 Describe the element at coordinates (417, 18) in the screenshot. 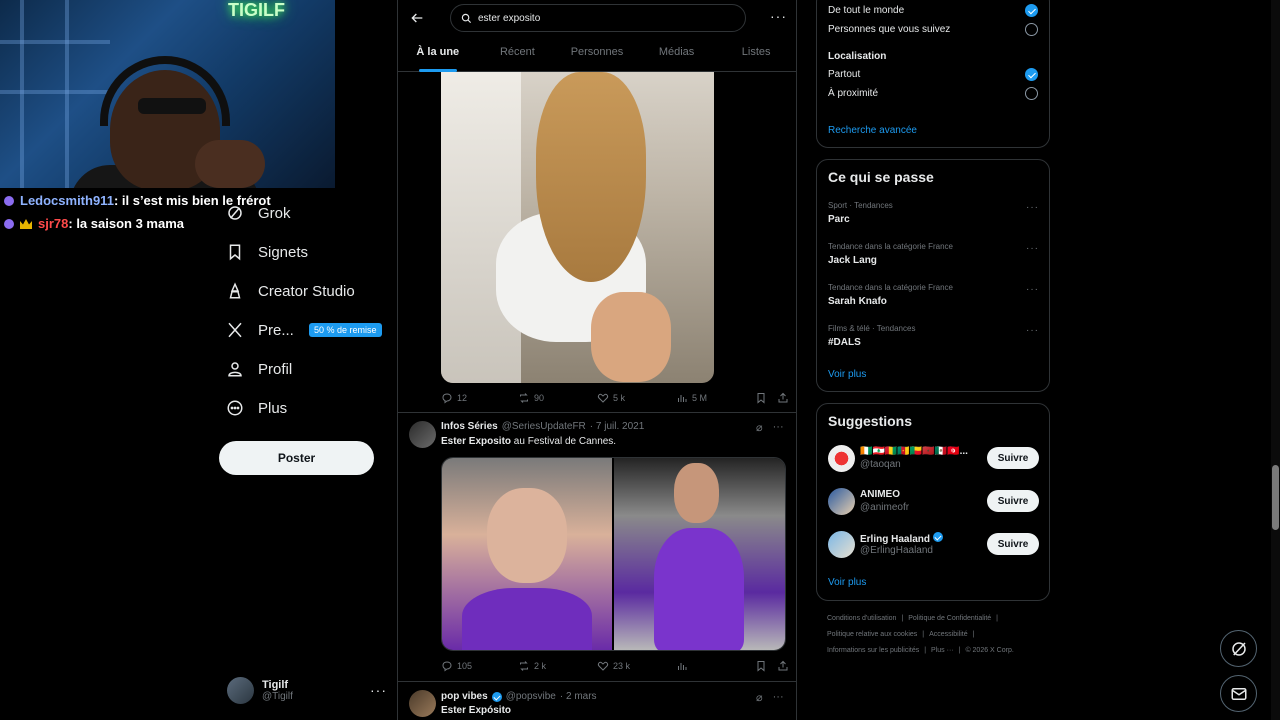

I see `back-arrow-icon` at that location.